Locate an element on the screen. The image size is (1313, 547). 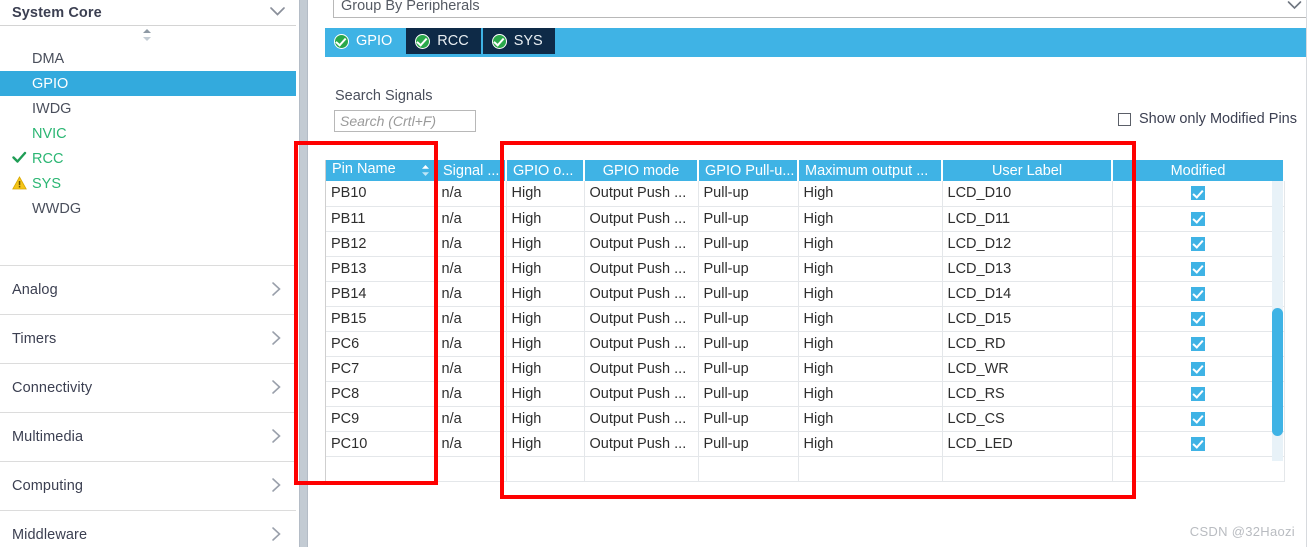
column-header-modified: Modified is located at coordinates (1198, 170).